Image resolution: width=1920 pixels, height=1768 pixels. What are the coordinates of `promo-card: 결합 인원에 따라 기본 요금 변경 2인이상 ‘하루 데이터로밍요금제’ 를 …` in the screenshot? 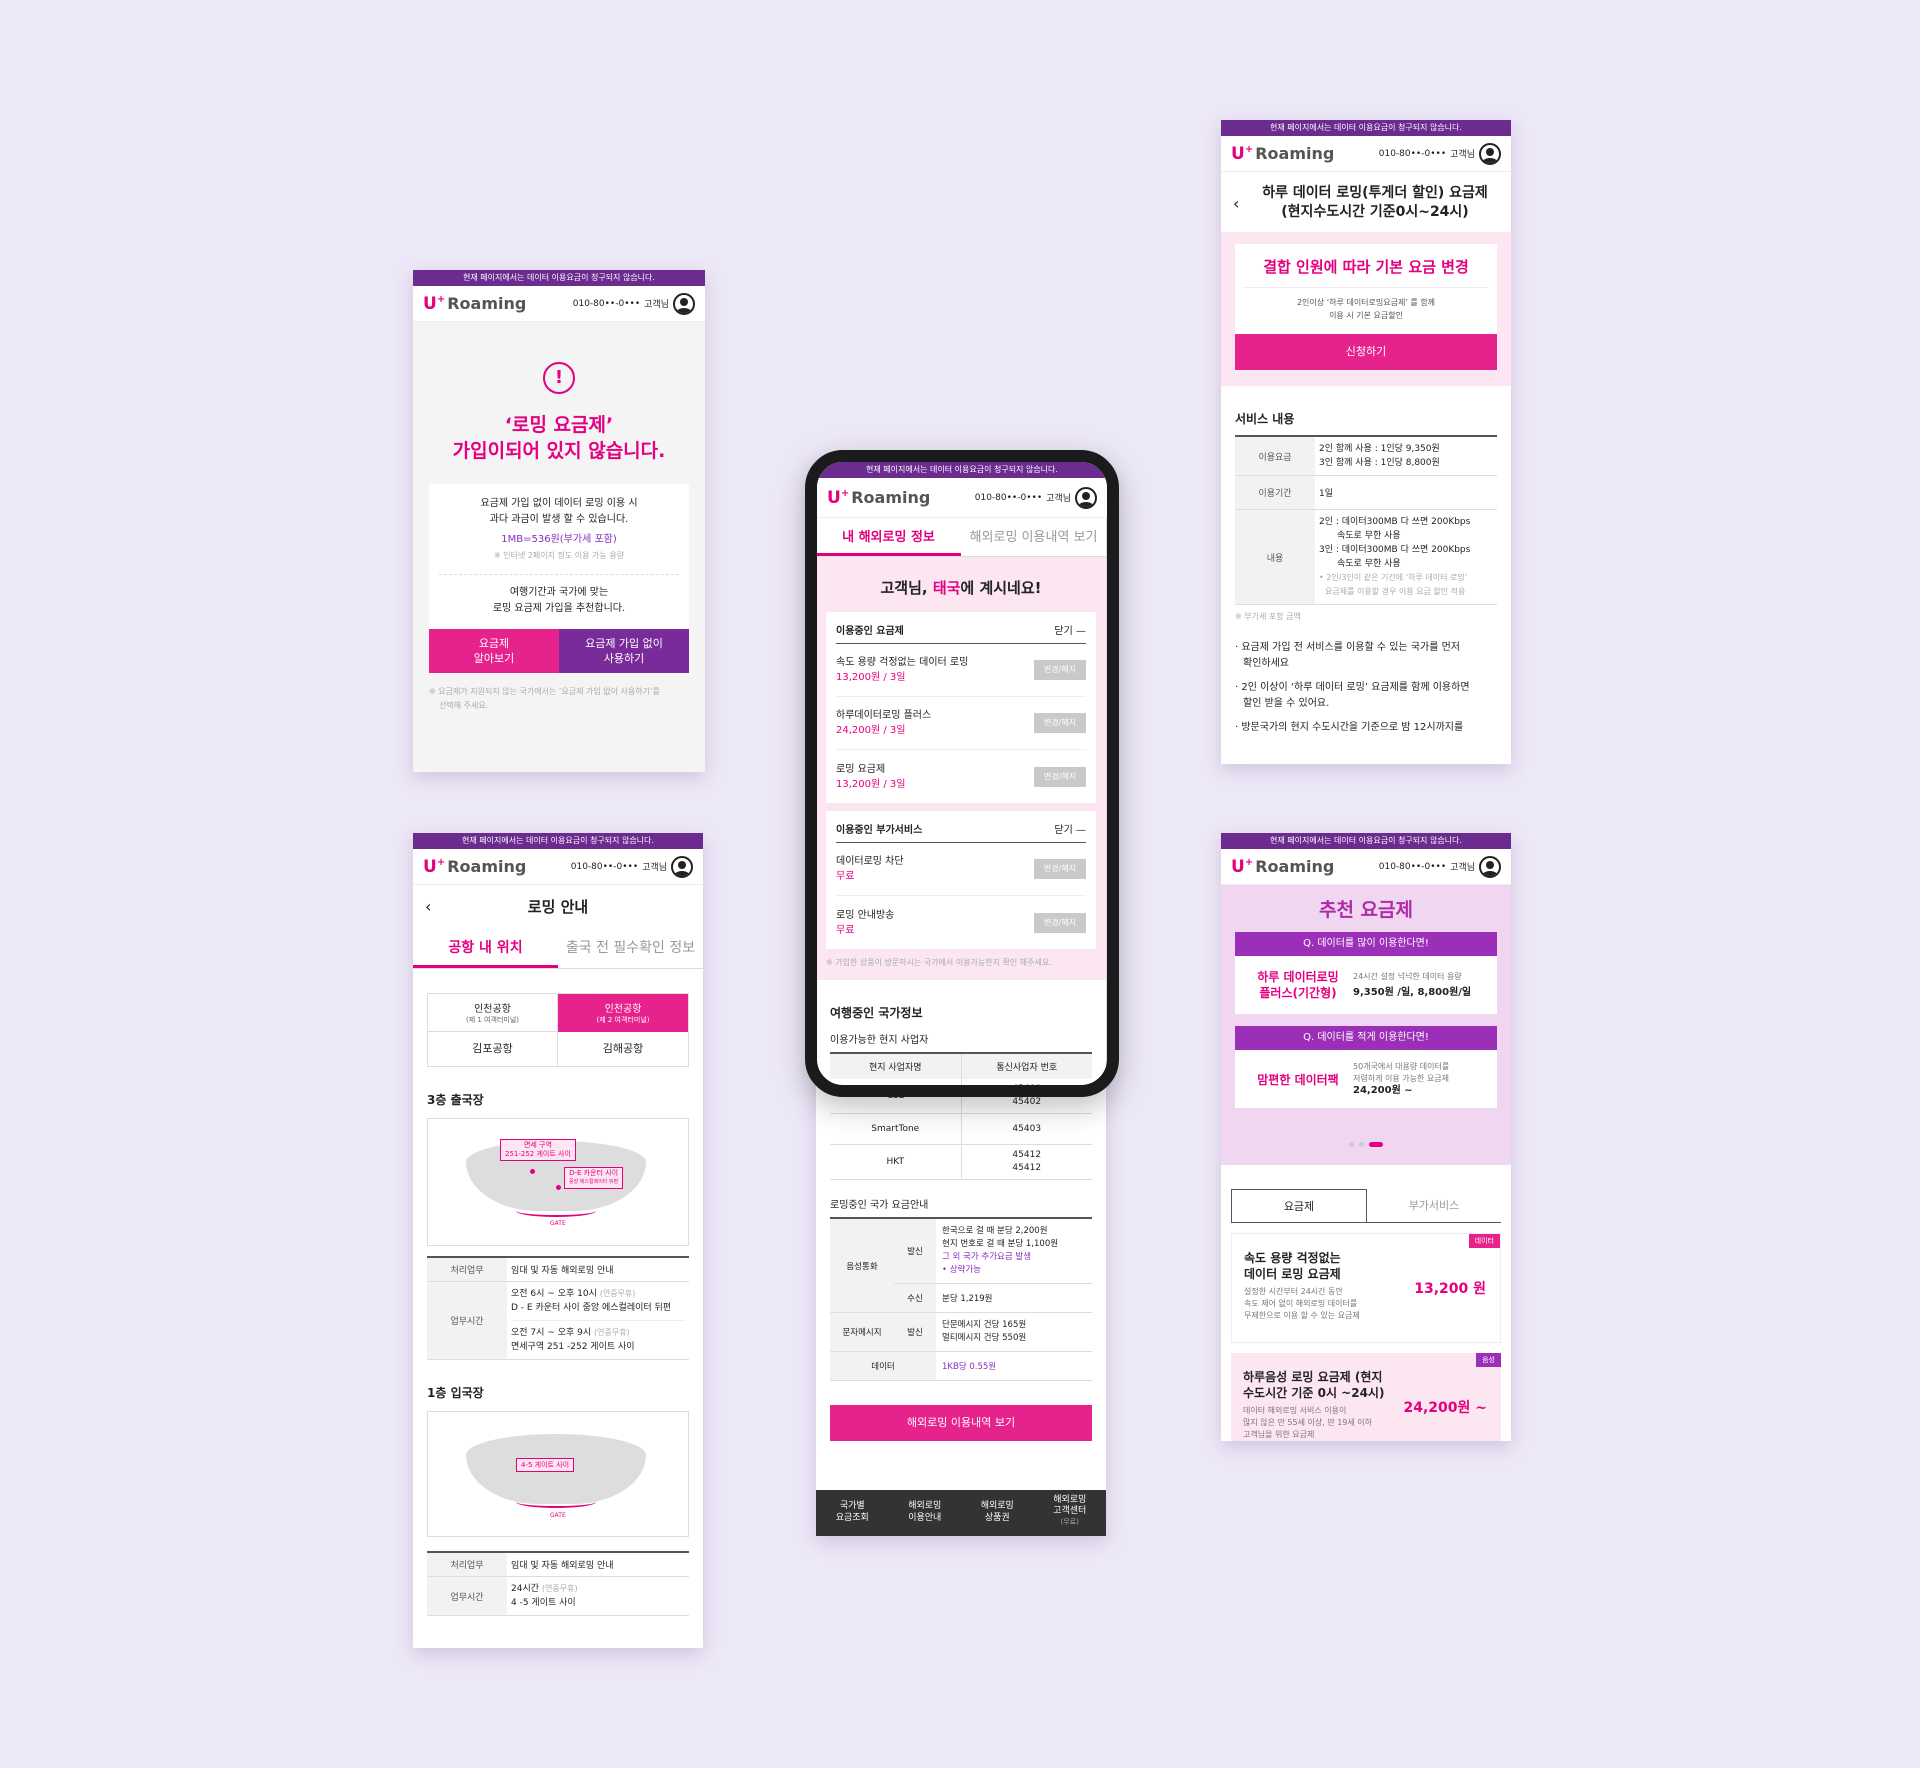 It's located at (1366, 289).